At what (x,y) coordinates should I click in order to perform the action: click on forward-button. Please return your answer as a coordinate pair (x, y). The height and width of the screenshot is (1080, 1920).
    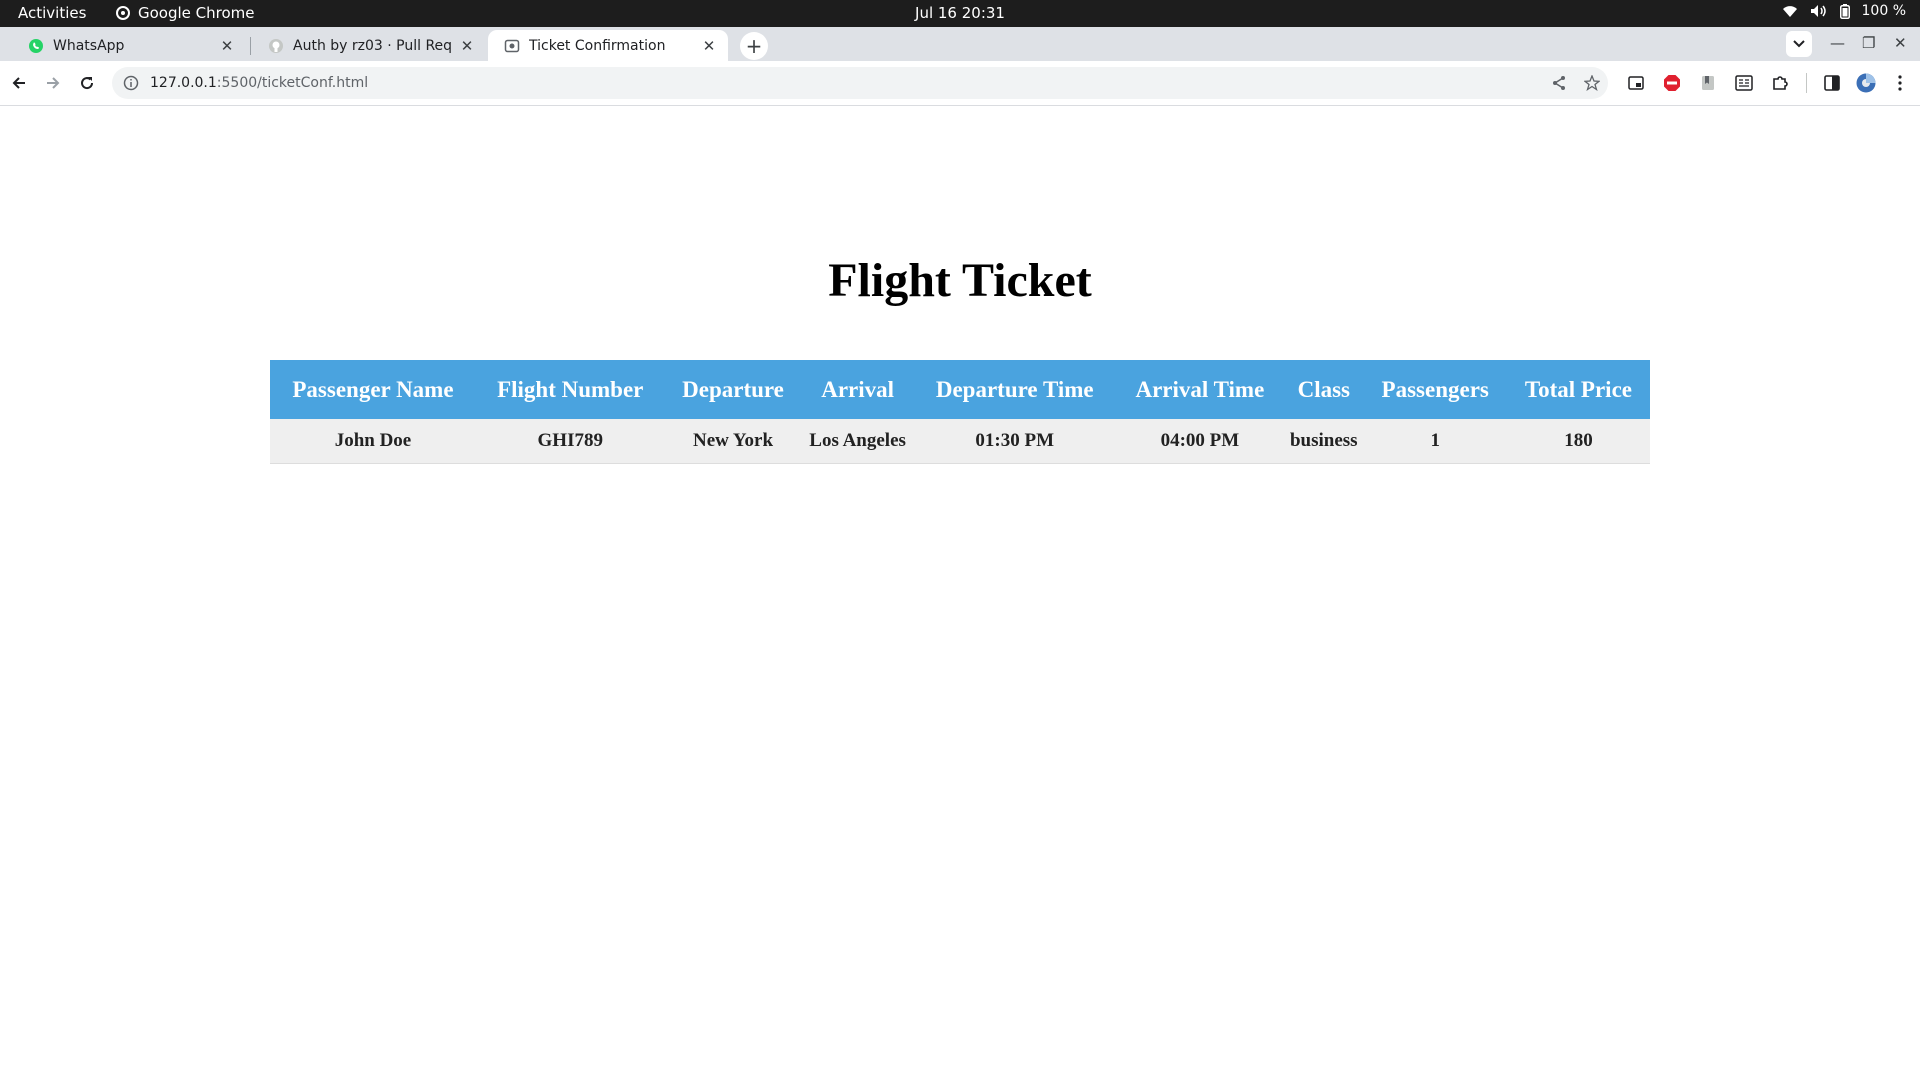
    Looking at the image, I should click on (53, 83).